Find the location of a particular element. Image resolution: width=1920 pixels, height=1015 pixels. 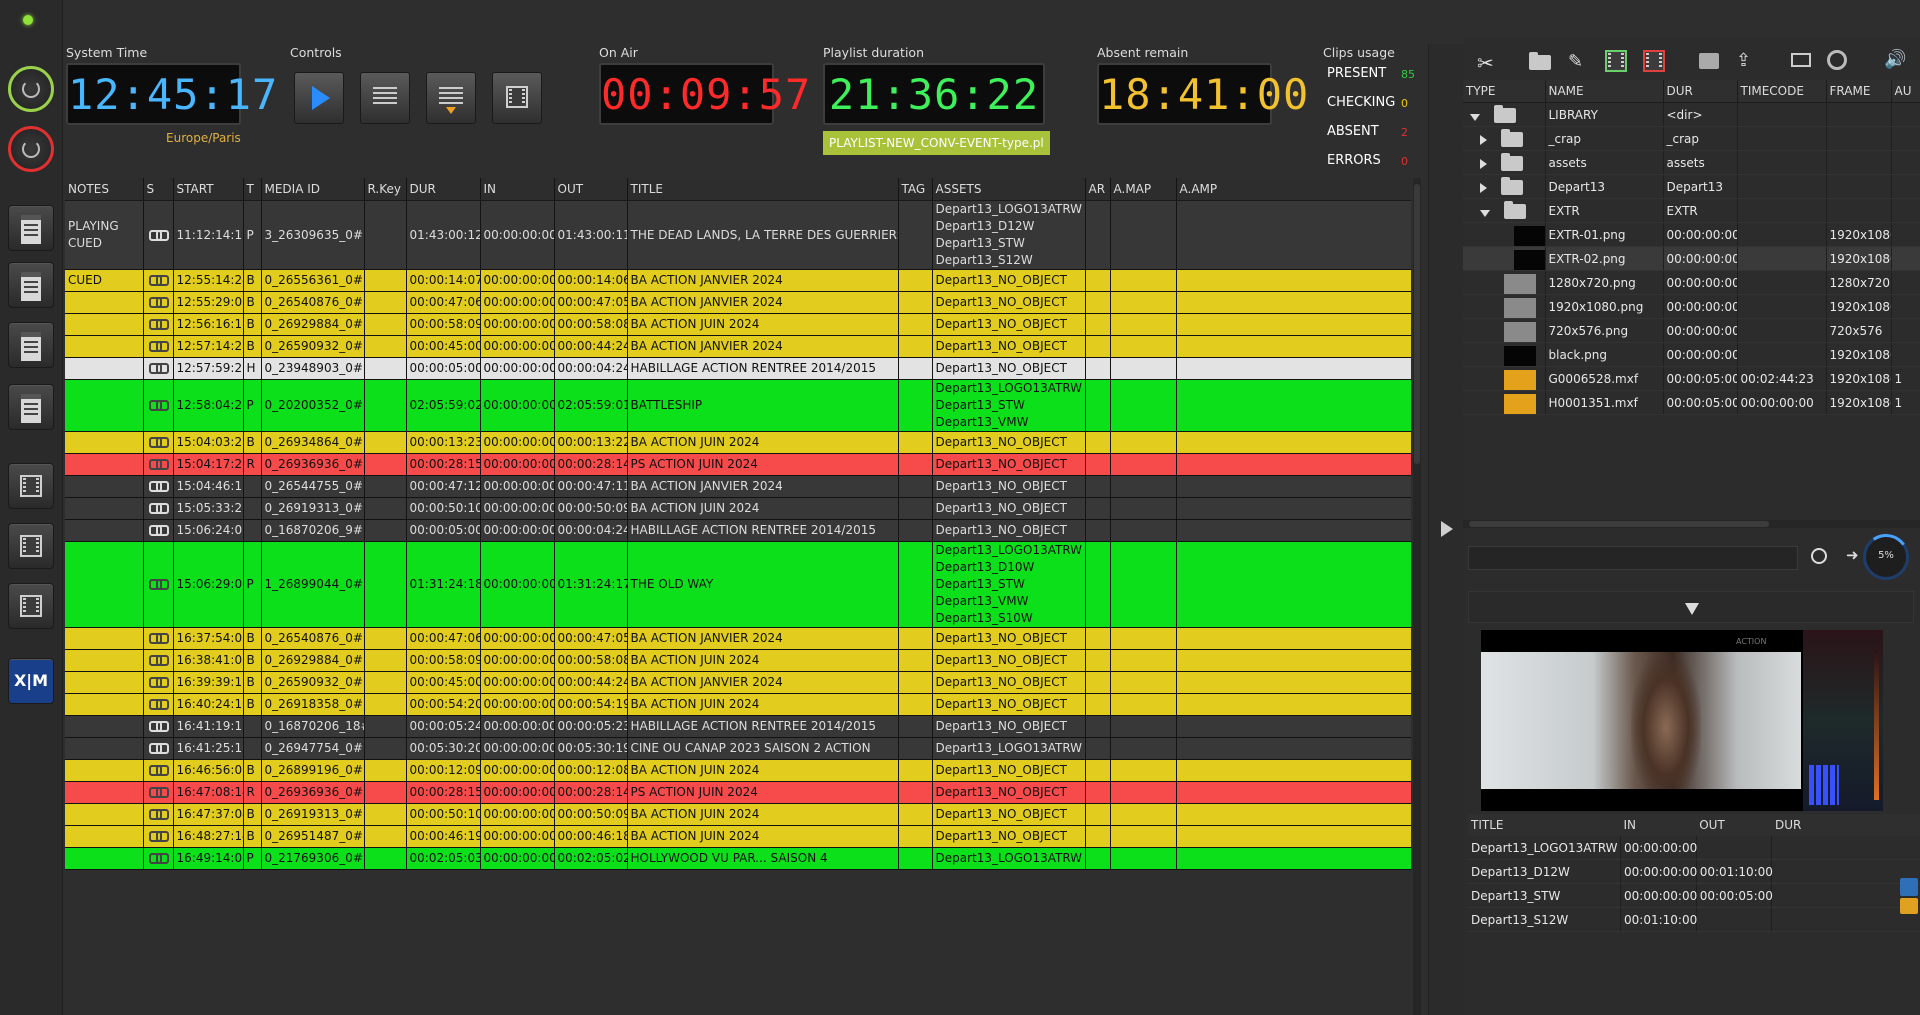

library-row: assets assets is located at coordinates (1691, 162).